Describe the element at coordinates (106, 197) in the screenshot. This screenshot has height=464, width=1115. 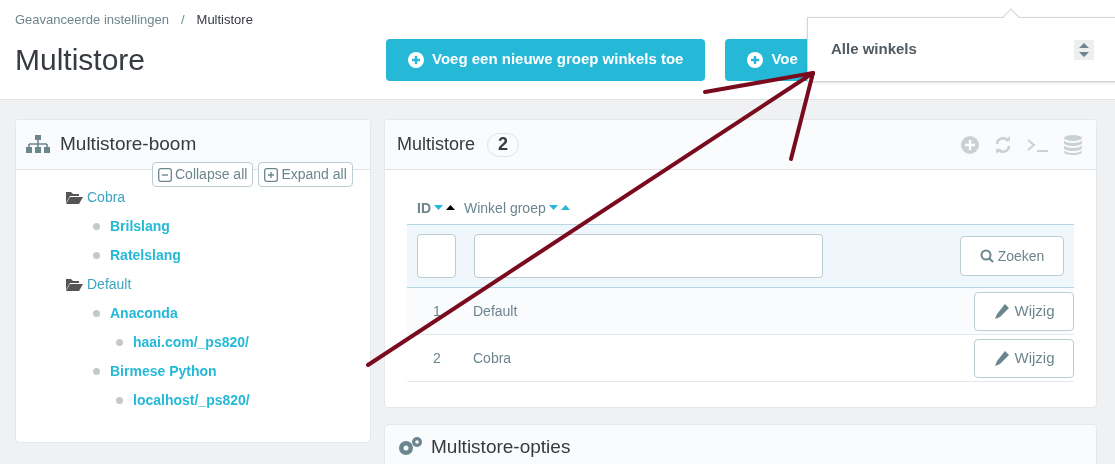
I see `tree-group-link: Cobra` at that location.